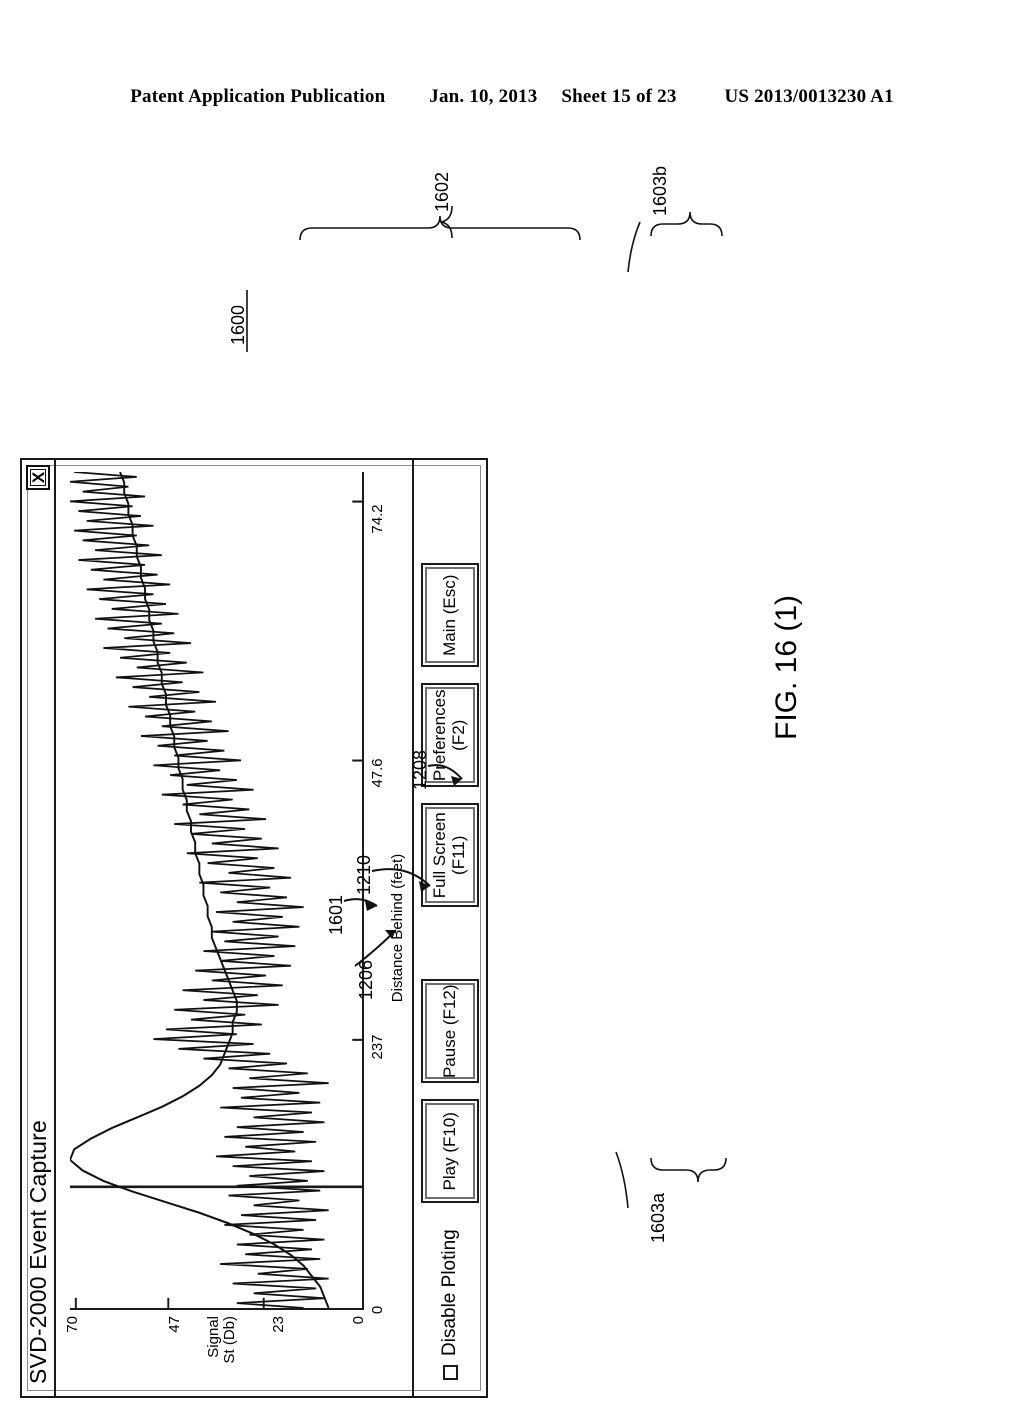  What do you see at coordinates (450, 615) in the screenshot?
I see `main-button: Main (Esc)` at bounding box center [450, 615].